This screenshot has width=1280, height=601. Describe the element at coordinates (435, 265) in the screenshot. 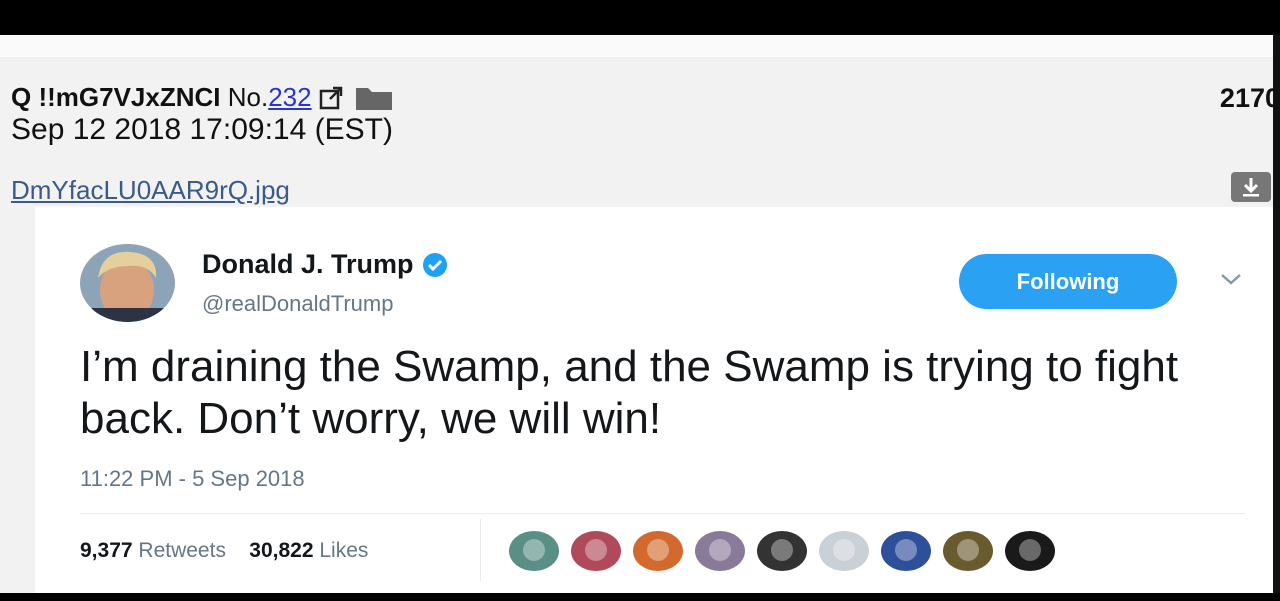

I see `verified-badge-icon` at that location.